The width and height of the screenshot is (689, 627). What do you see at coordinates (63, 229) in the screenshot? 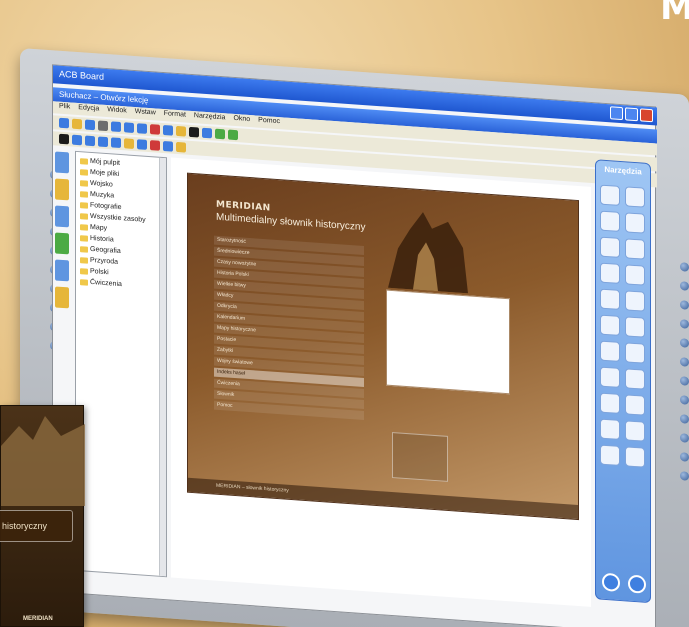
I see `page-tabs` at bounding box center [63, 229].